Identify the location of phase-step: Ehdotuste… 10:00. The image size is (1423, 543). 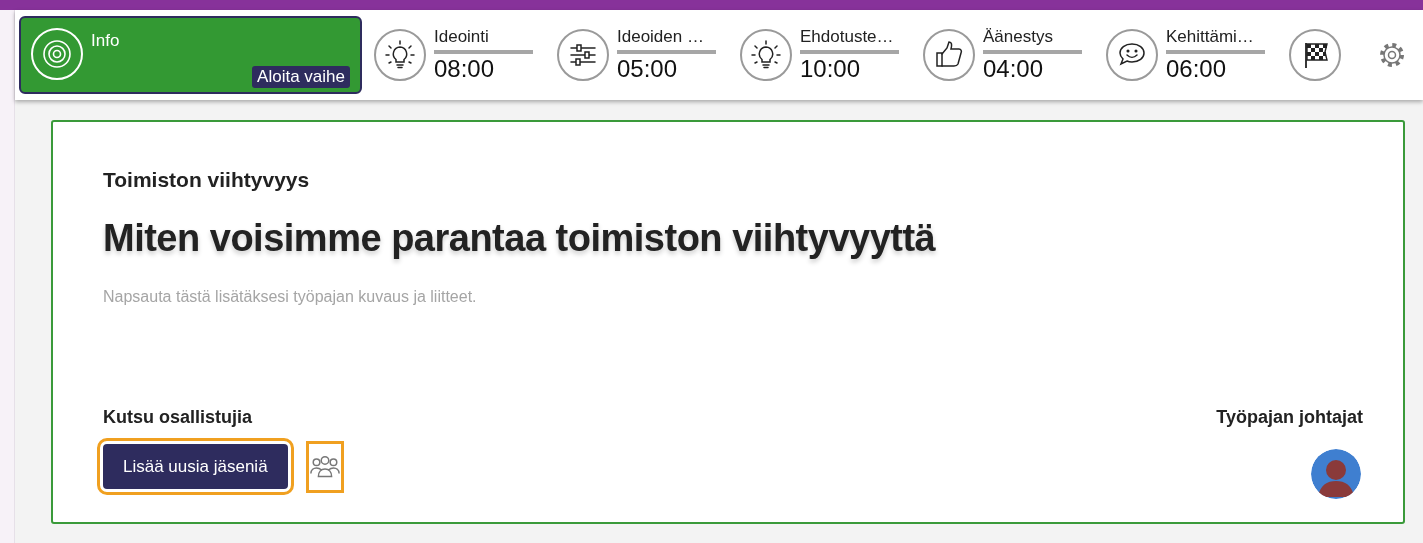
(831, 55).